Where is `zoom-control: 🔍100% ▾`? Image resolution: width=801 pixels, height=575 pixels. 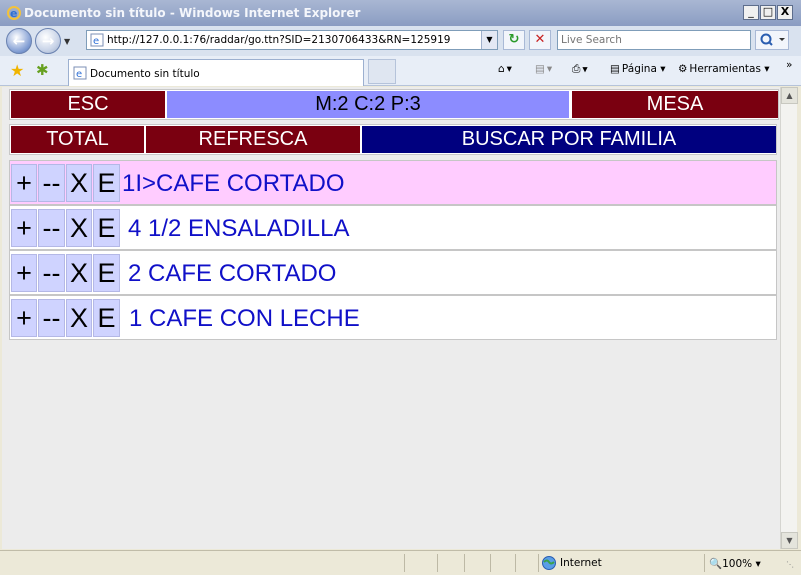
zoom-control: 🔍100% ▾ is located at coordinates (735, 563).